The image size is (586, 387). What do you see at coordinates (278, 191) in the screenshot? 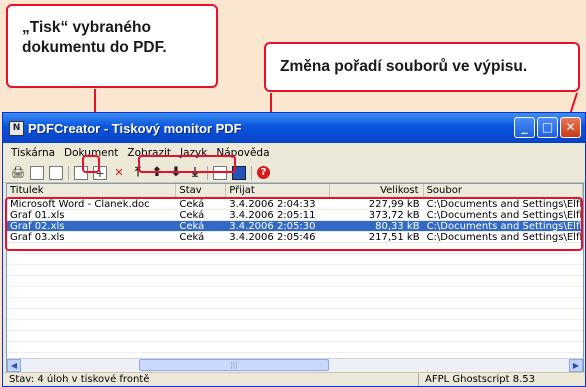
I see `column-received: Přijat` at bounding box center [278, 191].